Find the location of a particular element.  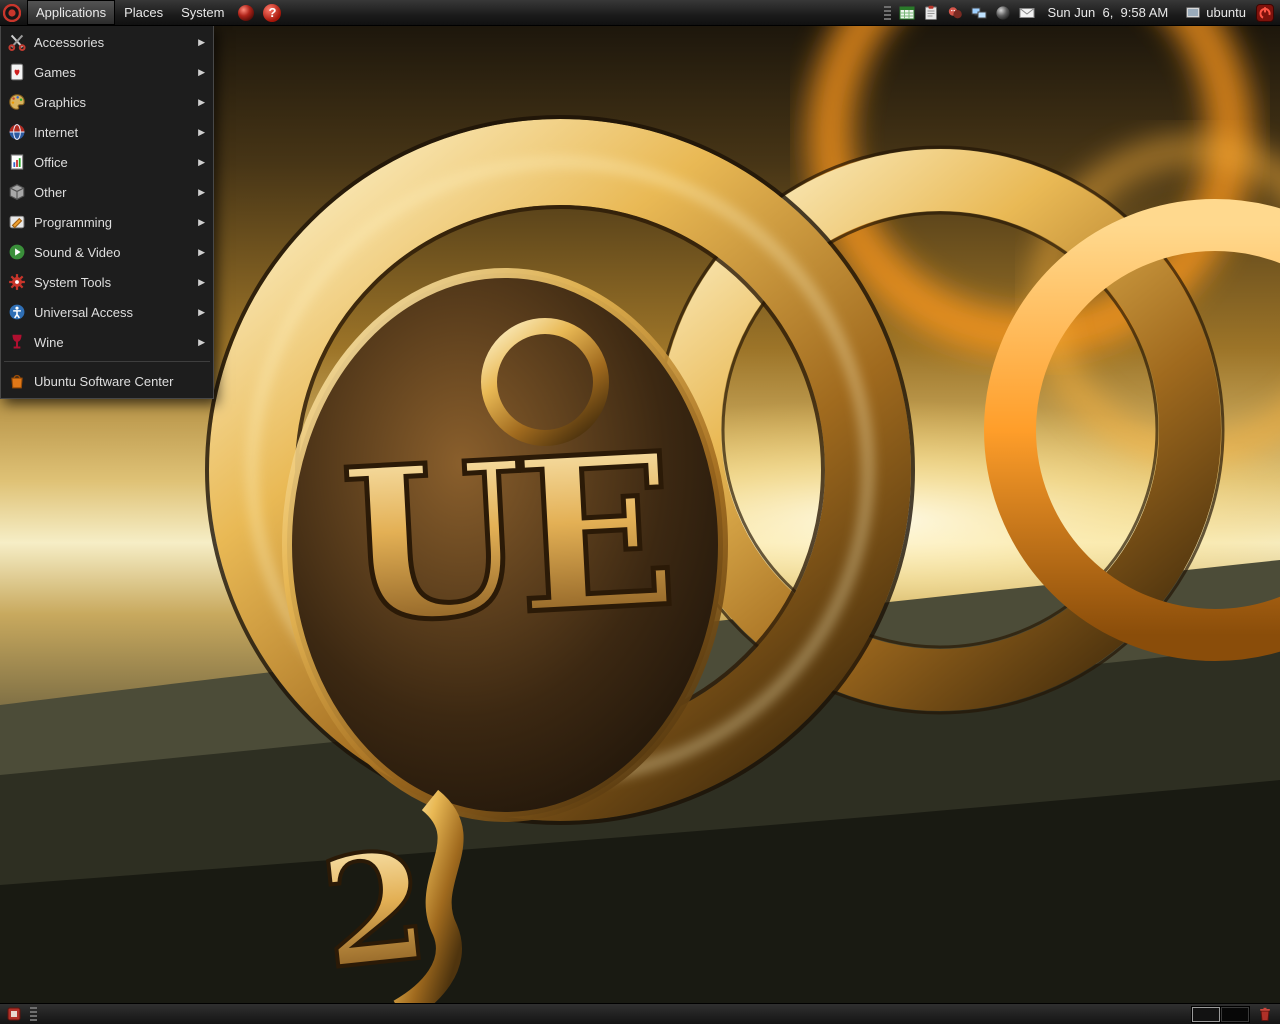

show-desktop-button is located at coordinates (14, 1014).